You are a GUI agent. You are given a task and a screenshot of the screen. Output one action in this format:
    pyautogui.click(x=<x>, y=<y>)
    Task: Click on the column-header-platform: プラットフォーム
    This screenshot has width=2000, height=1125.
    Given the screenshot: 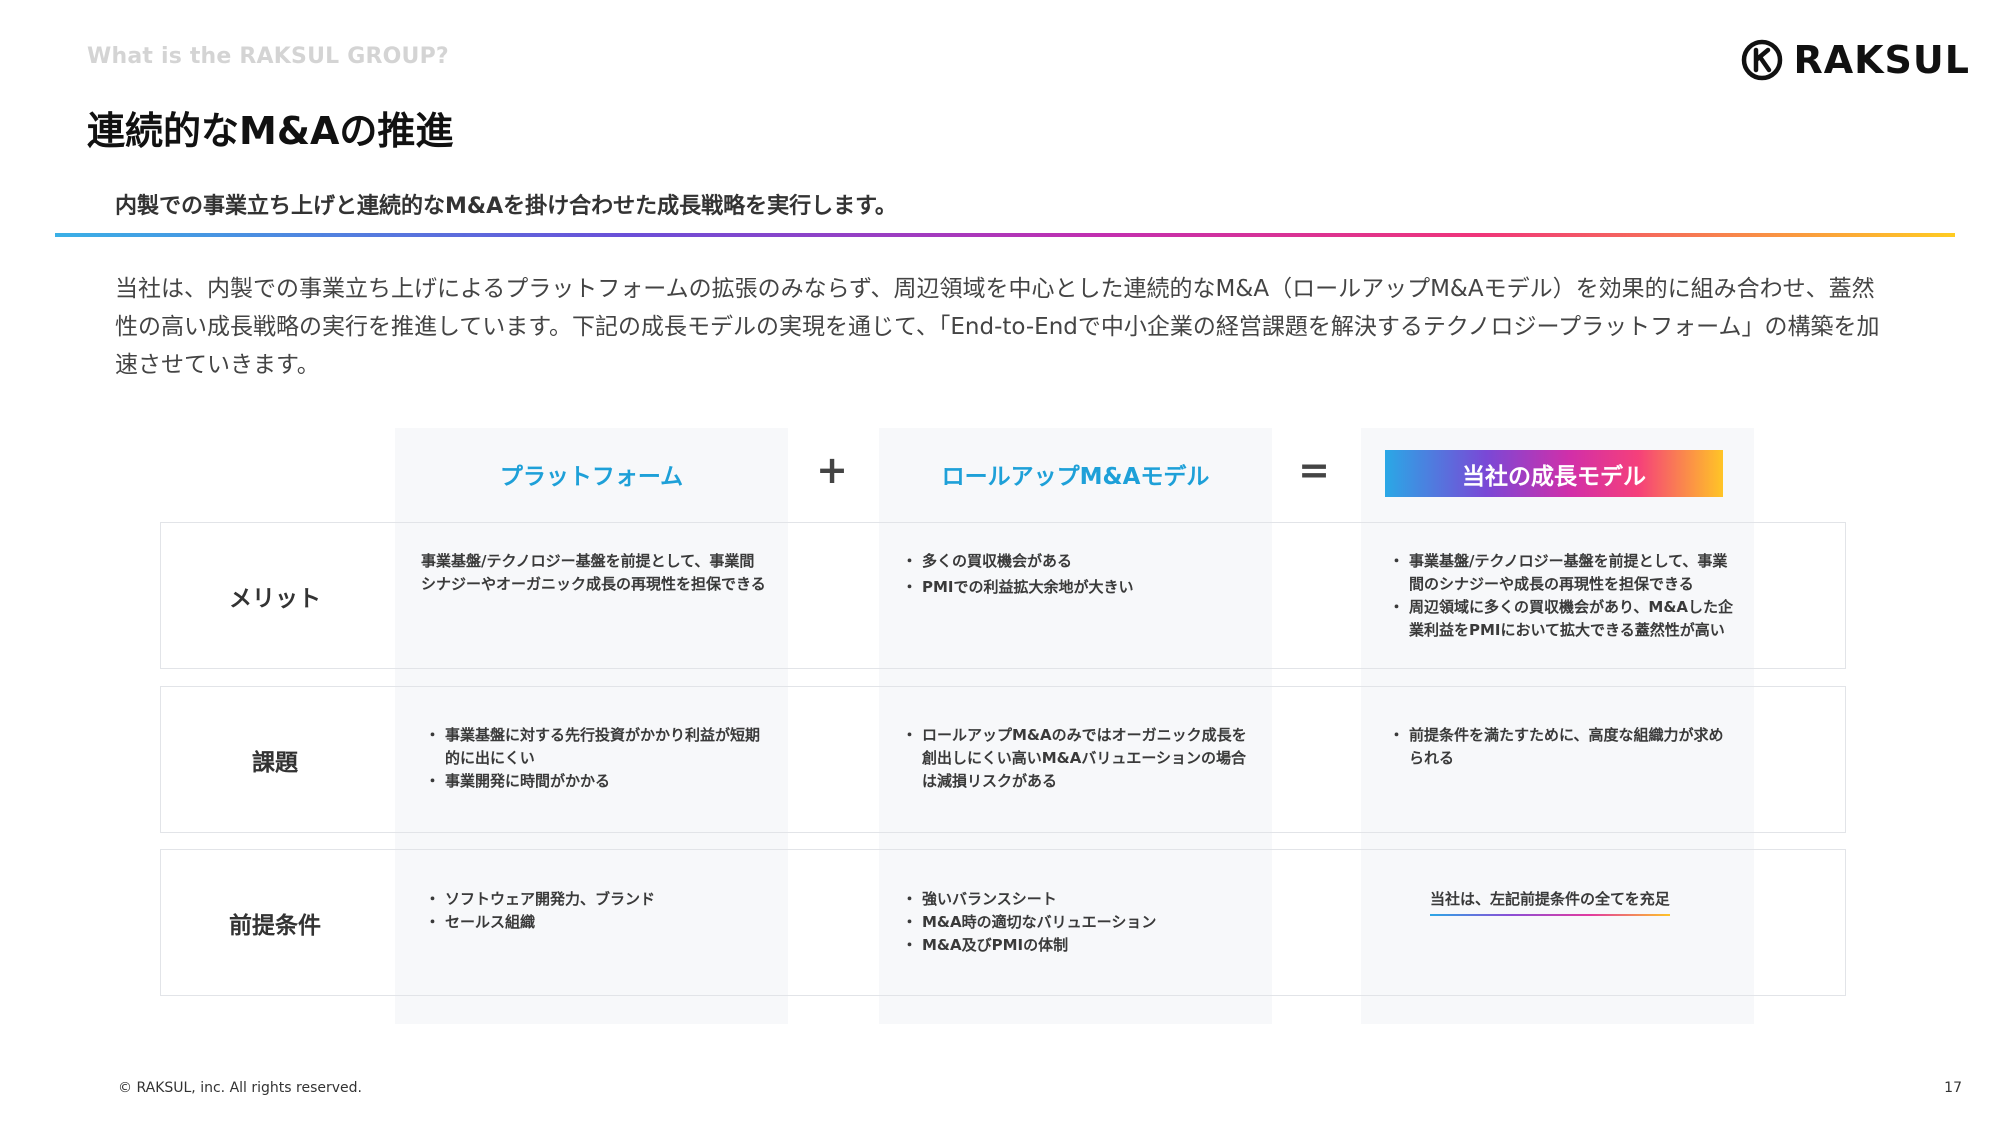 What is the action you would take?
    pyautogui.click(x=591, y=477)
    